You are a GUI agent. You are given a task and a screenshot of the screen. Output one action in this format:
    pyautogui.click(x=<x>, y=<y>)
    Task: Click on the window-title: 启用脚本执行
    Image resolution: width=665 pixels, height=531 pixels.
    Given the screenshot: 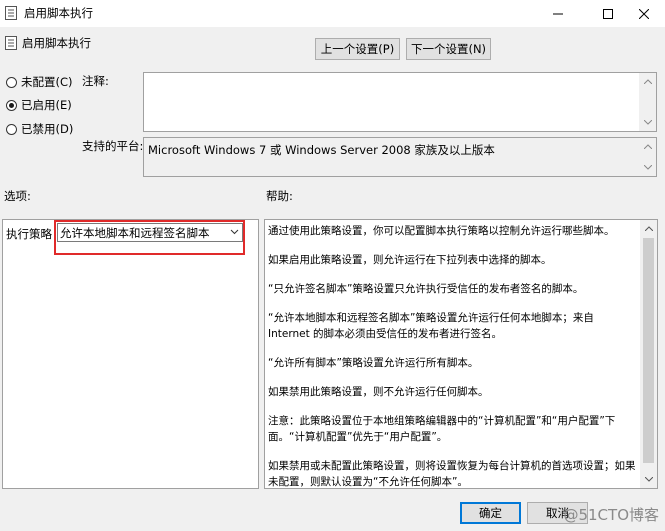 What is the action you would take?
    pyautogui.click(x=58, y=13)
    